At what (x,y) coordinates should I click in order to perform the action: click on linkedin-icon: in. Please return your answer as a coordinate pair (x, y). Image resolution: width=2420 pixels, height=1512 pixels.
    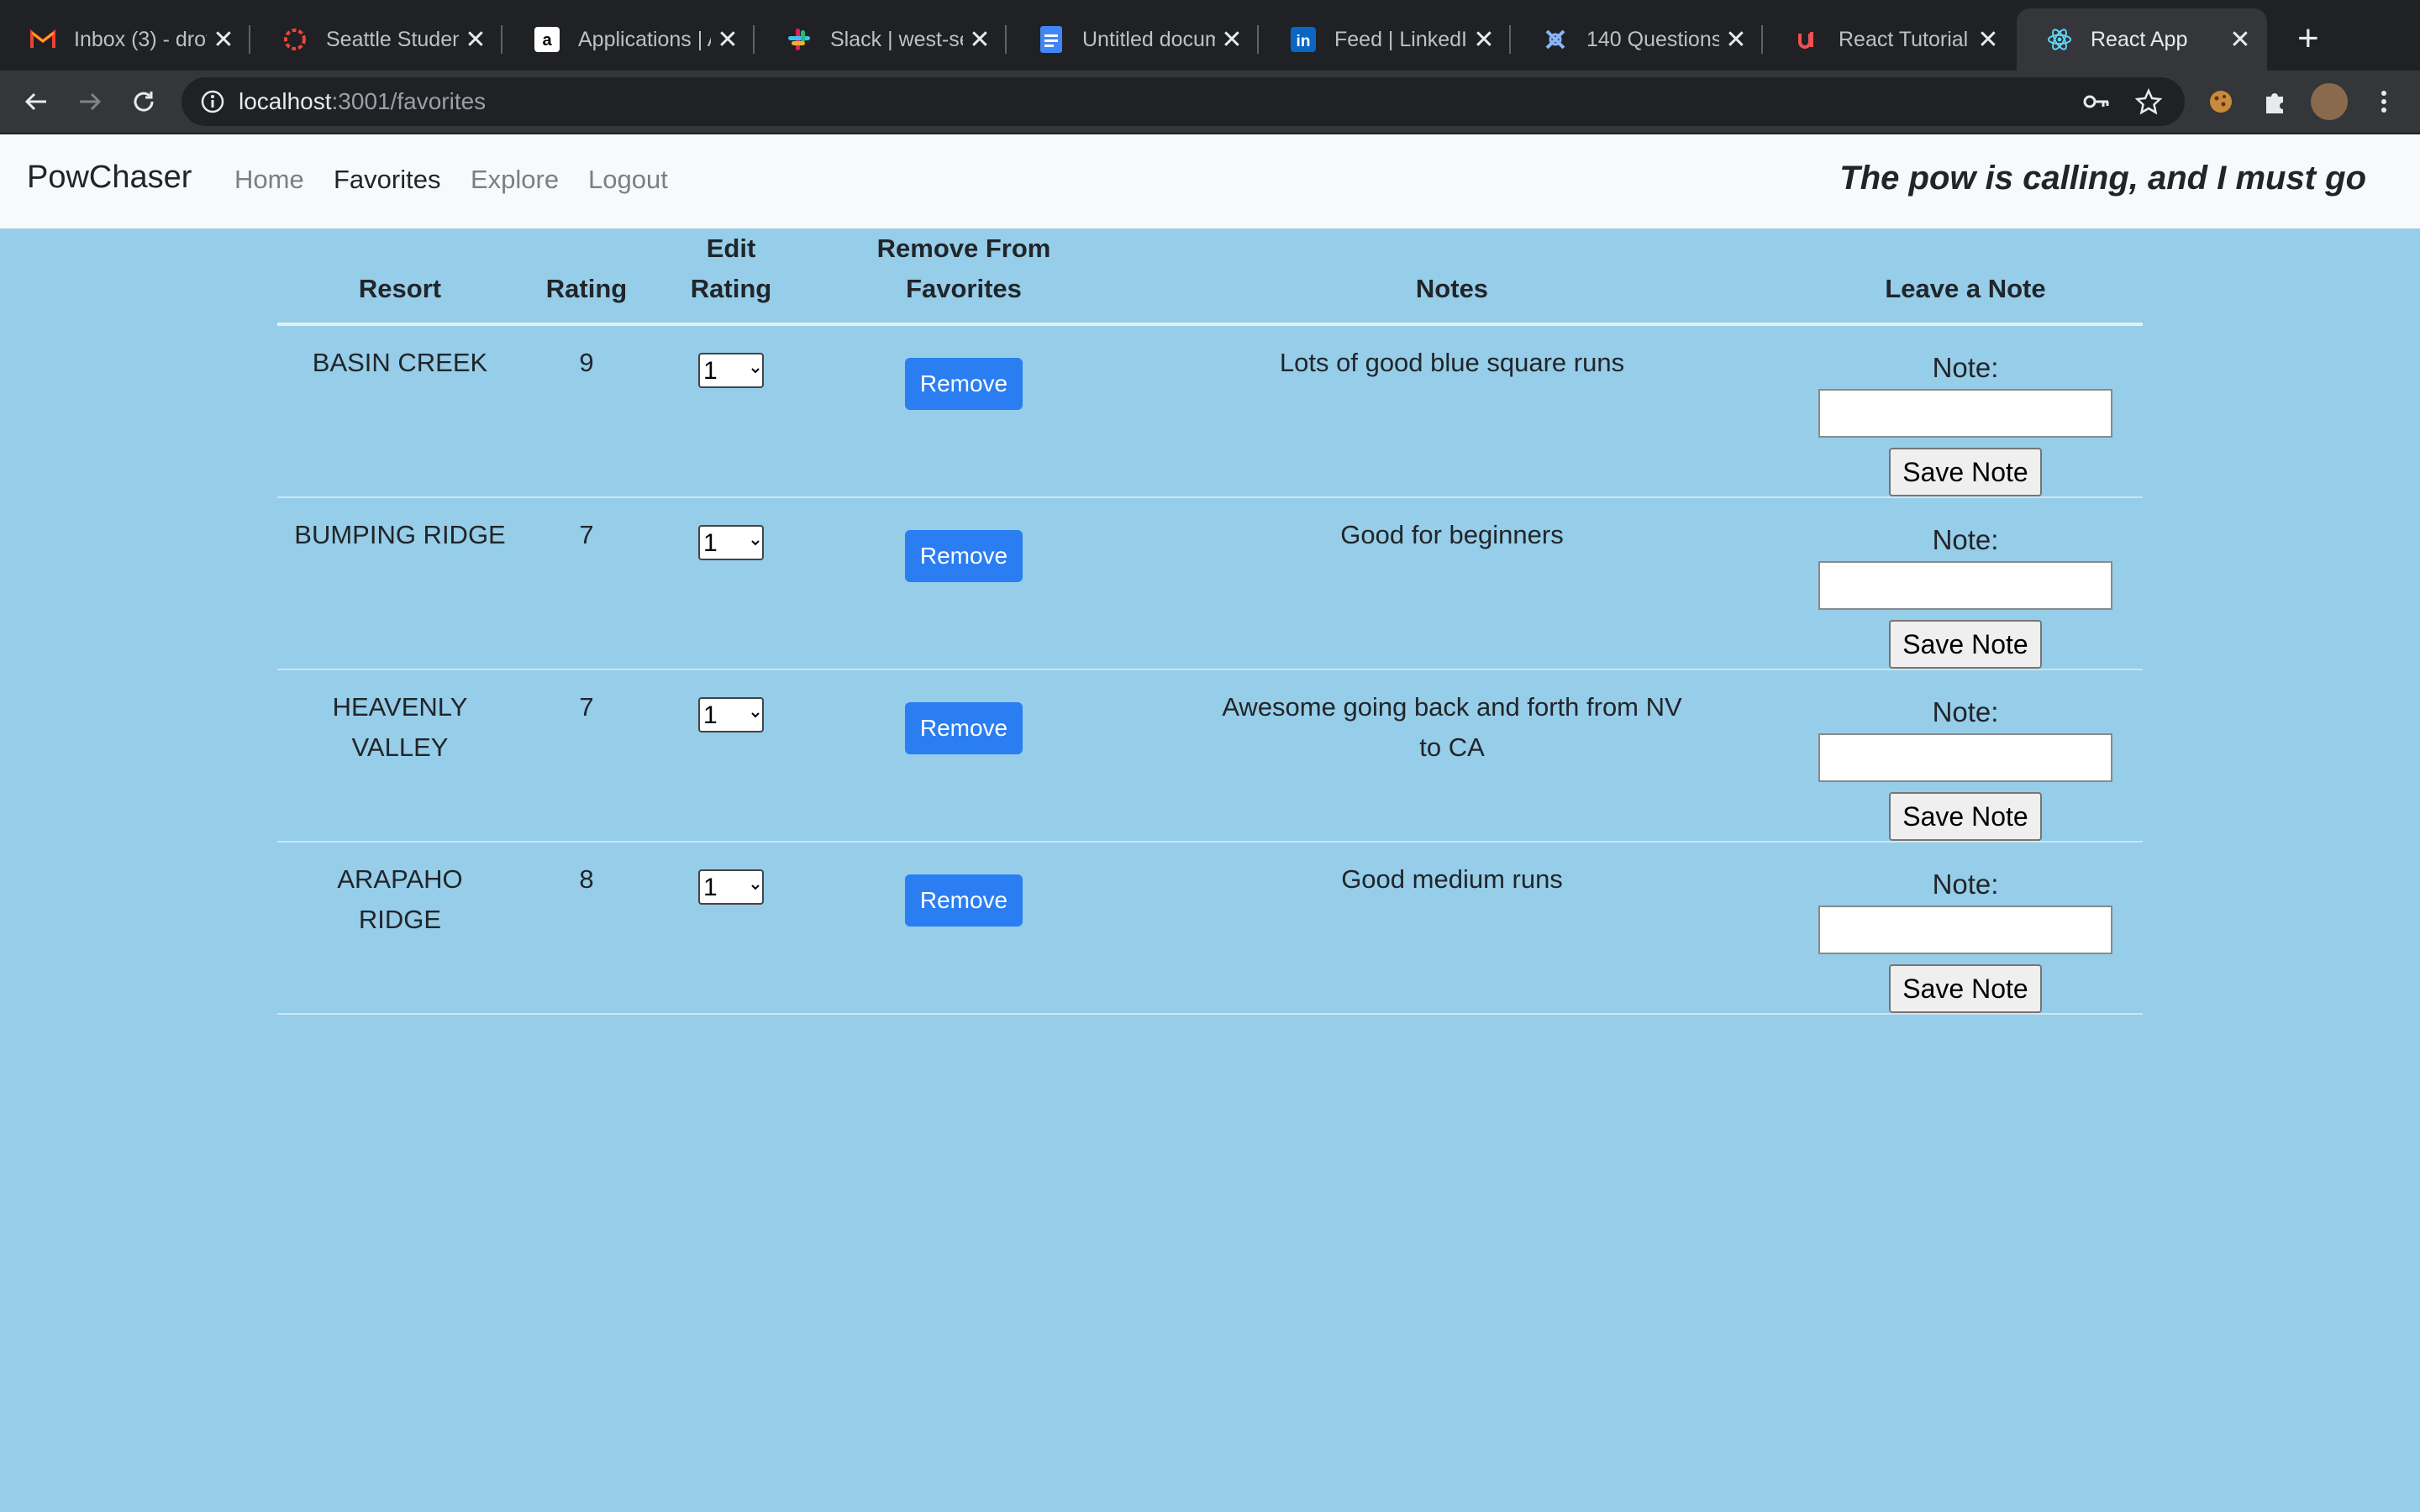
    Looking at the image, I should click on (1303, 39).